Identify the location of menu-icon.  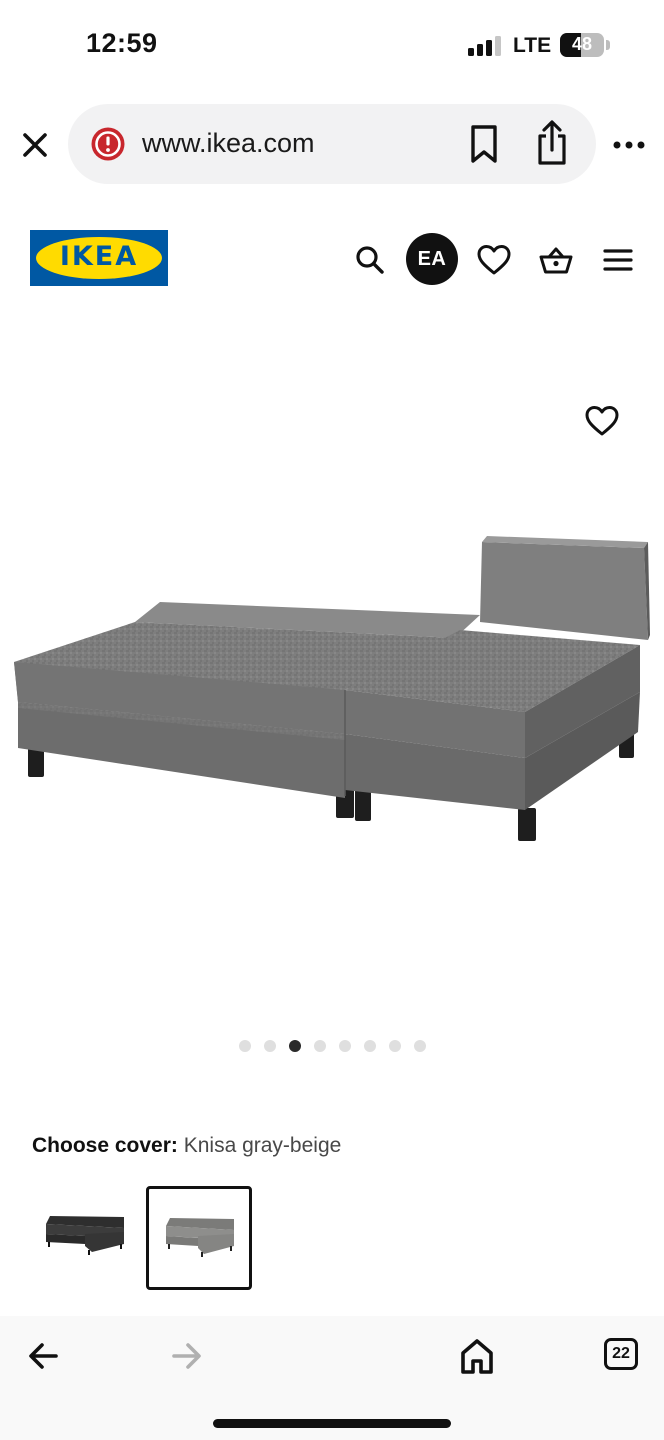
(618, 260).